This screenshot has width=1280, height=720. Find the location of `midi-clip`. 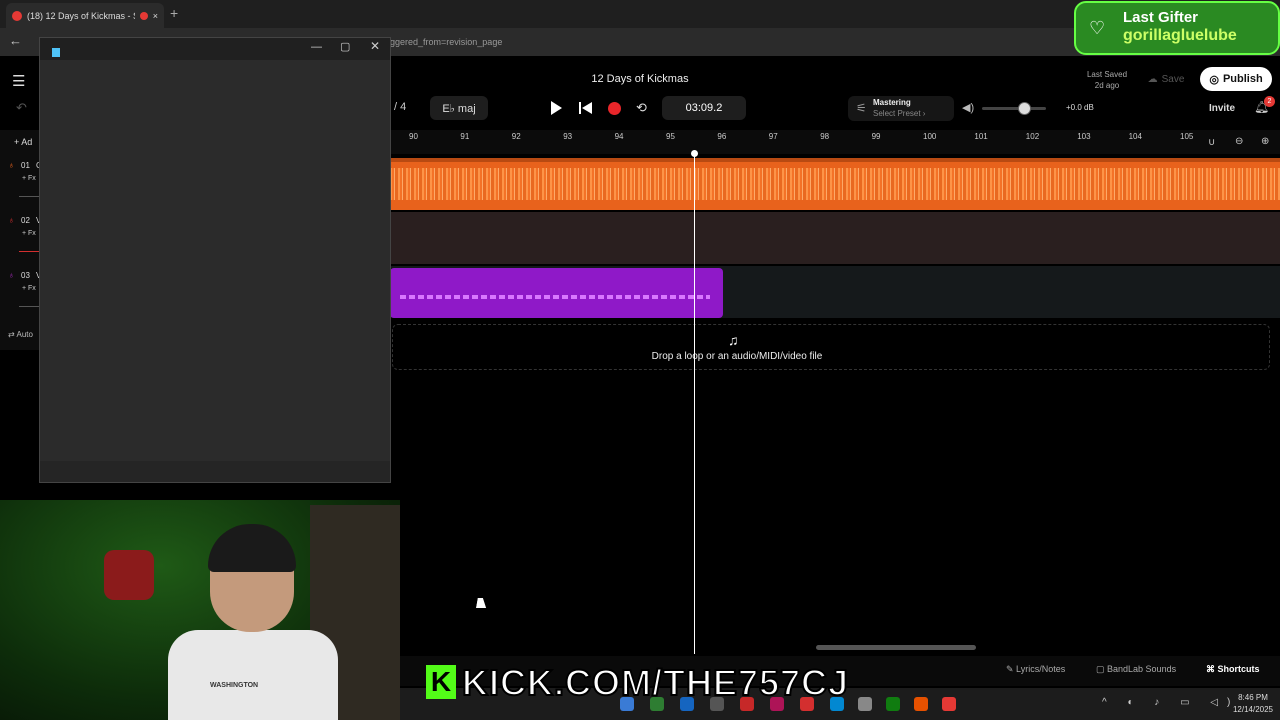

midi-clip is located at coordinates (556, 293).